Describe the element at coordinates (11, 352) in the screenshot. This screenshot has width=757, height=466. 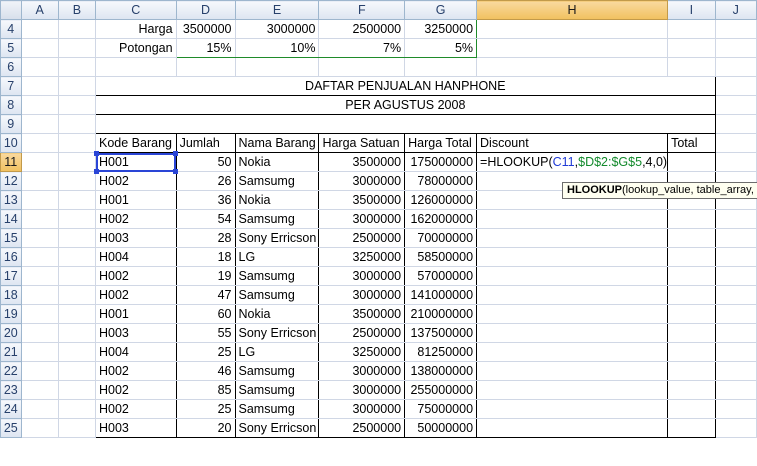
I see `row-header: 21` at that location.